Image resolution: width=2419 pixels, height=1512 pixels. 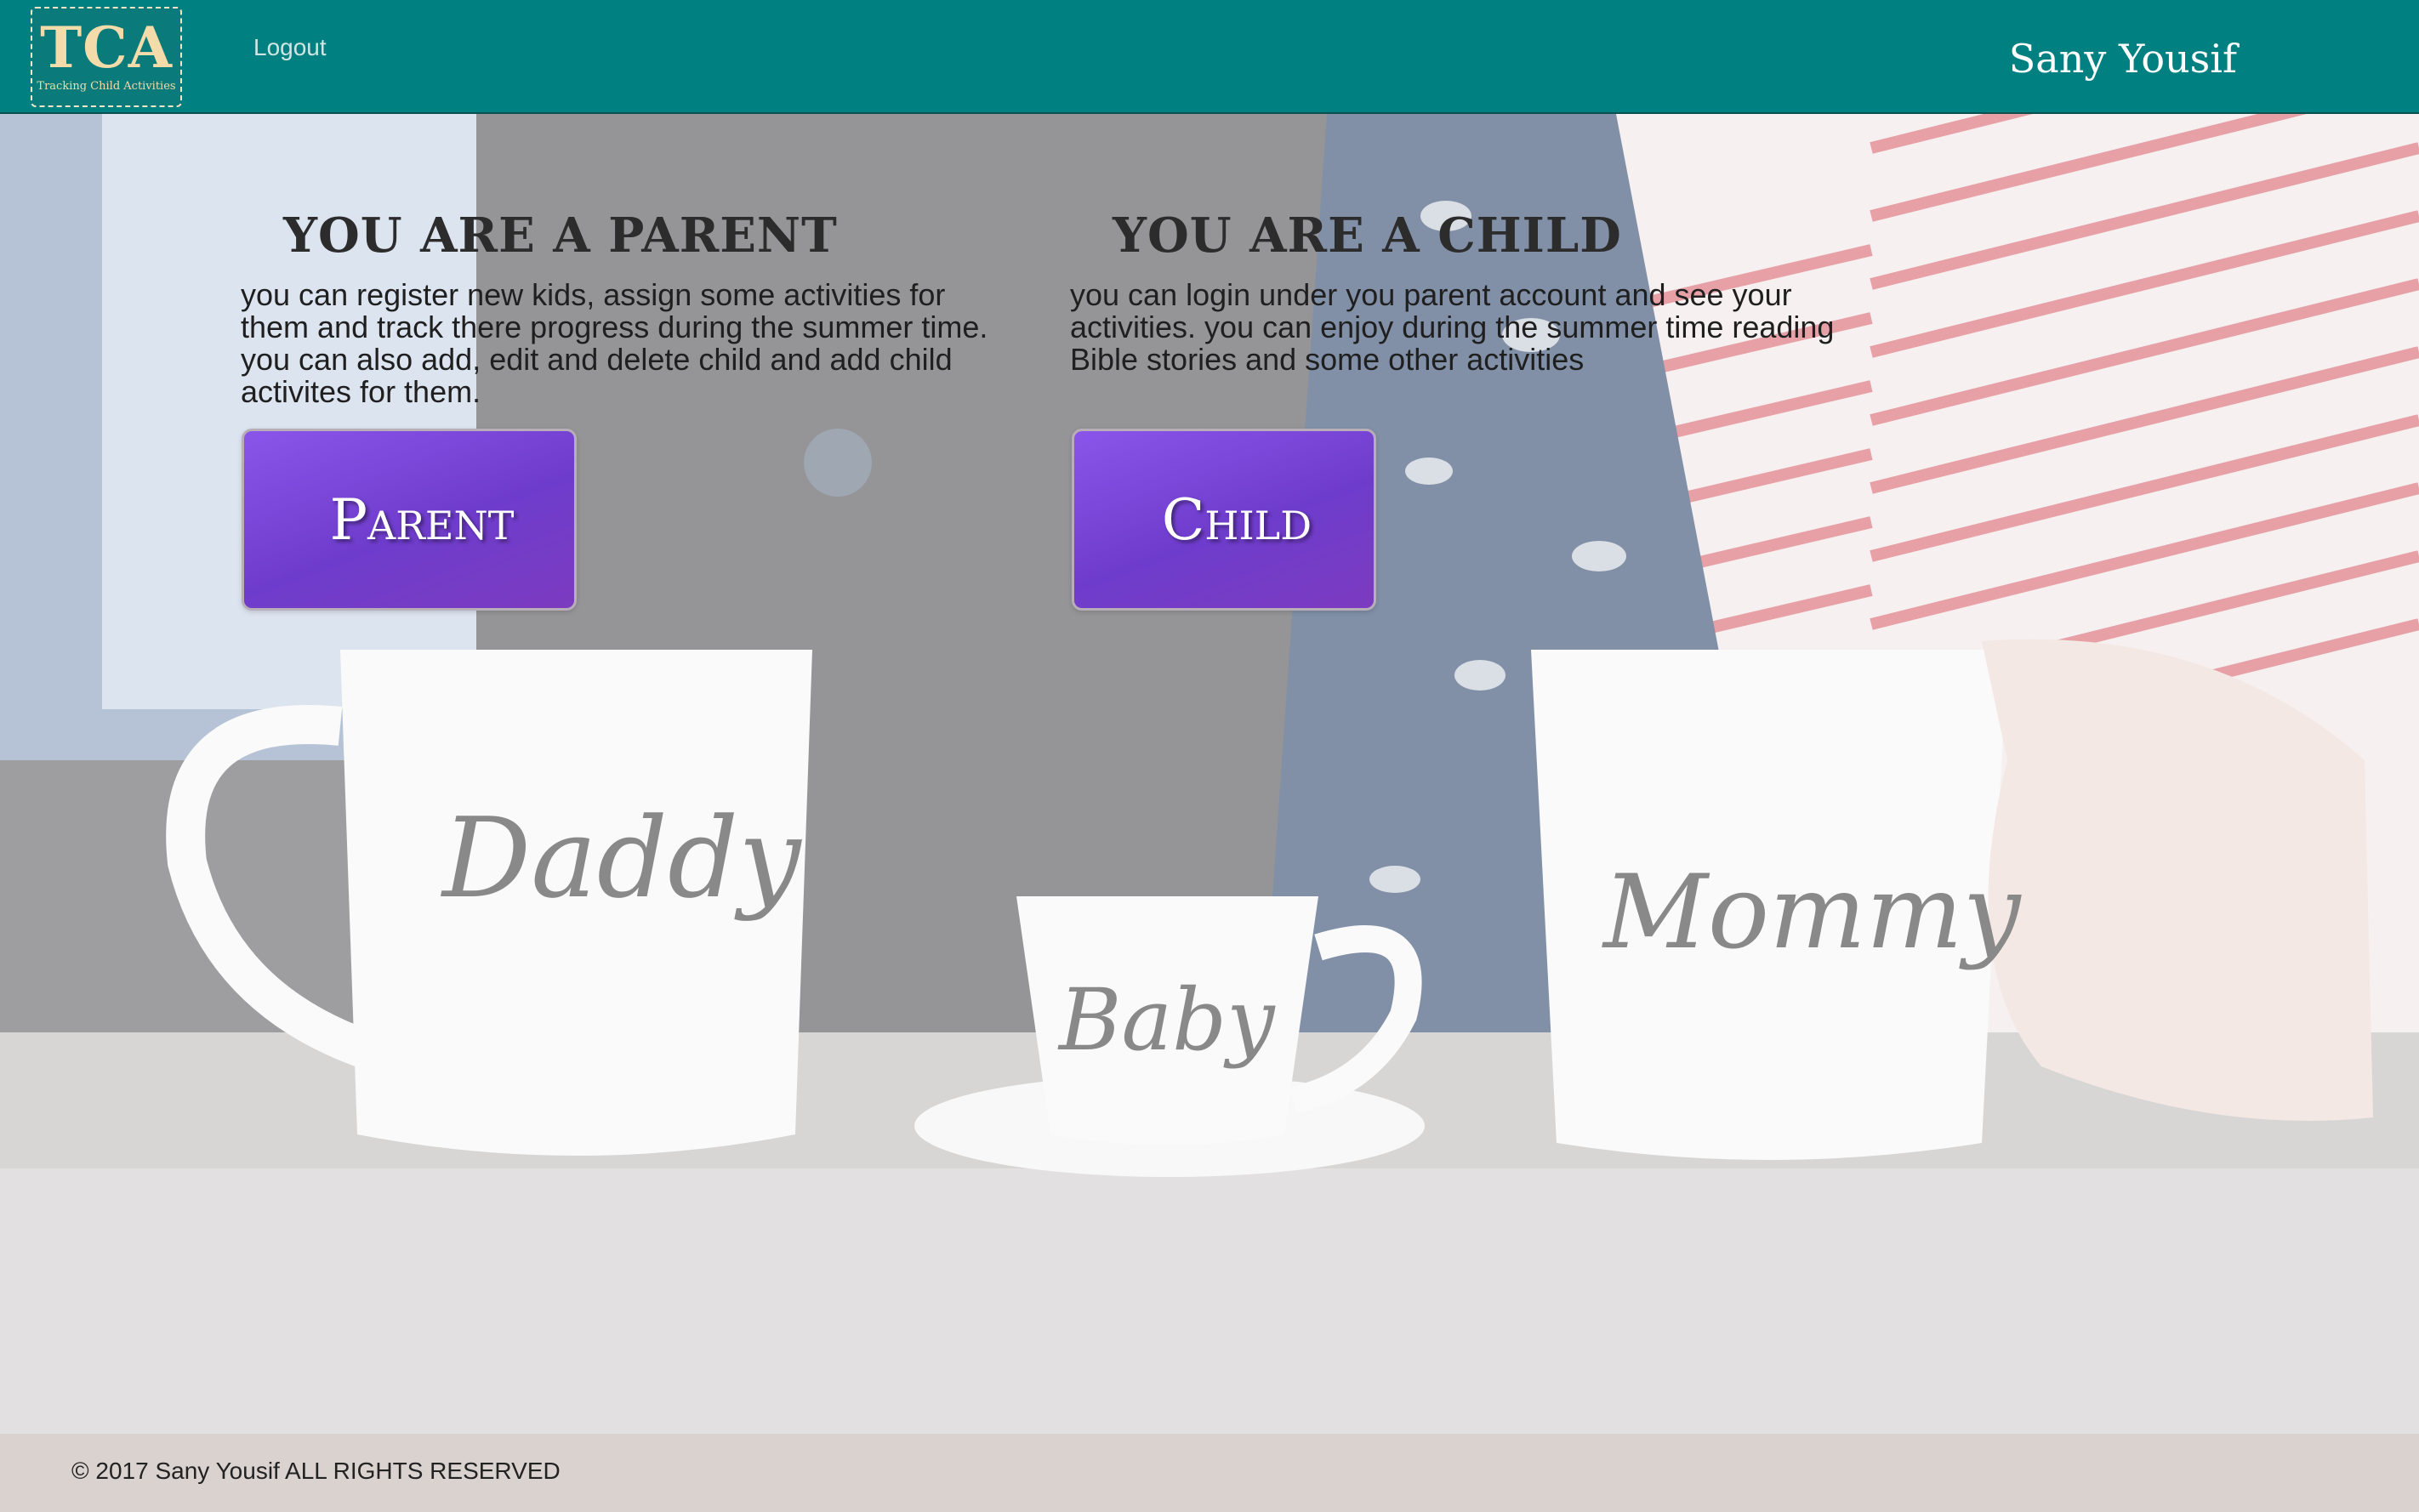 What do you see at coordinates (290, 47) in the screenshot?
I see `logout-link: Logout` at bounding box center [290, 47].